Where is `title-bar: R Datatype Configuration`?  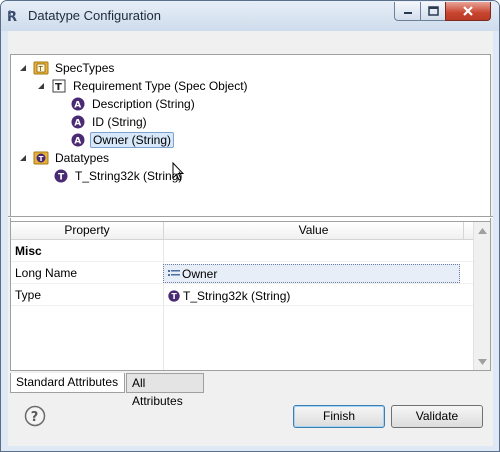 title-bar: R Datatype Configuration is located at coordinates (250, 16).